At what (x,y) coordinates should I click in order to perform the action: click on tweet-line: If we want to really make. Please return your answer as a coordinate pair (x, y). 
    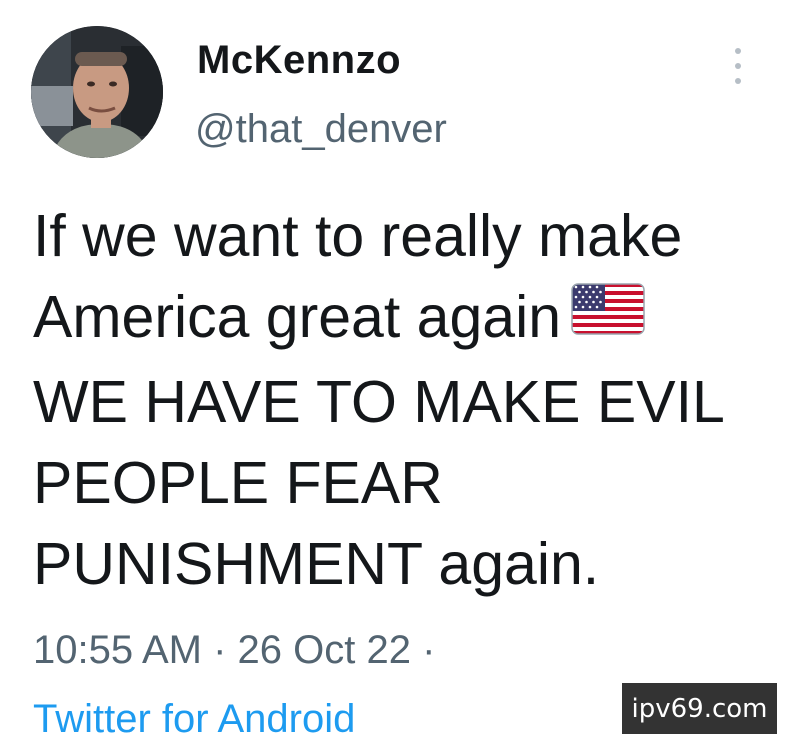
    Looking at the image, I should click on (358, 236).